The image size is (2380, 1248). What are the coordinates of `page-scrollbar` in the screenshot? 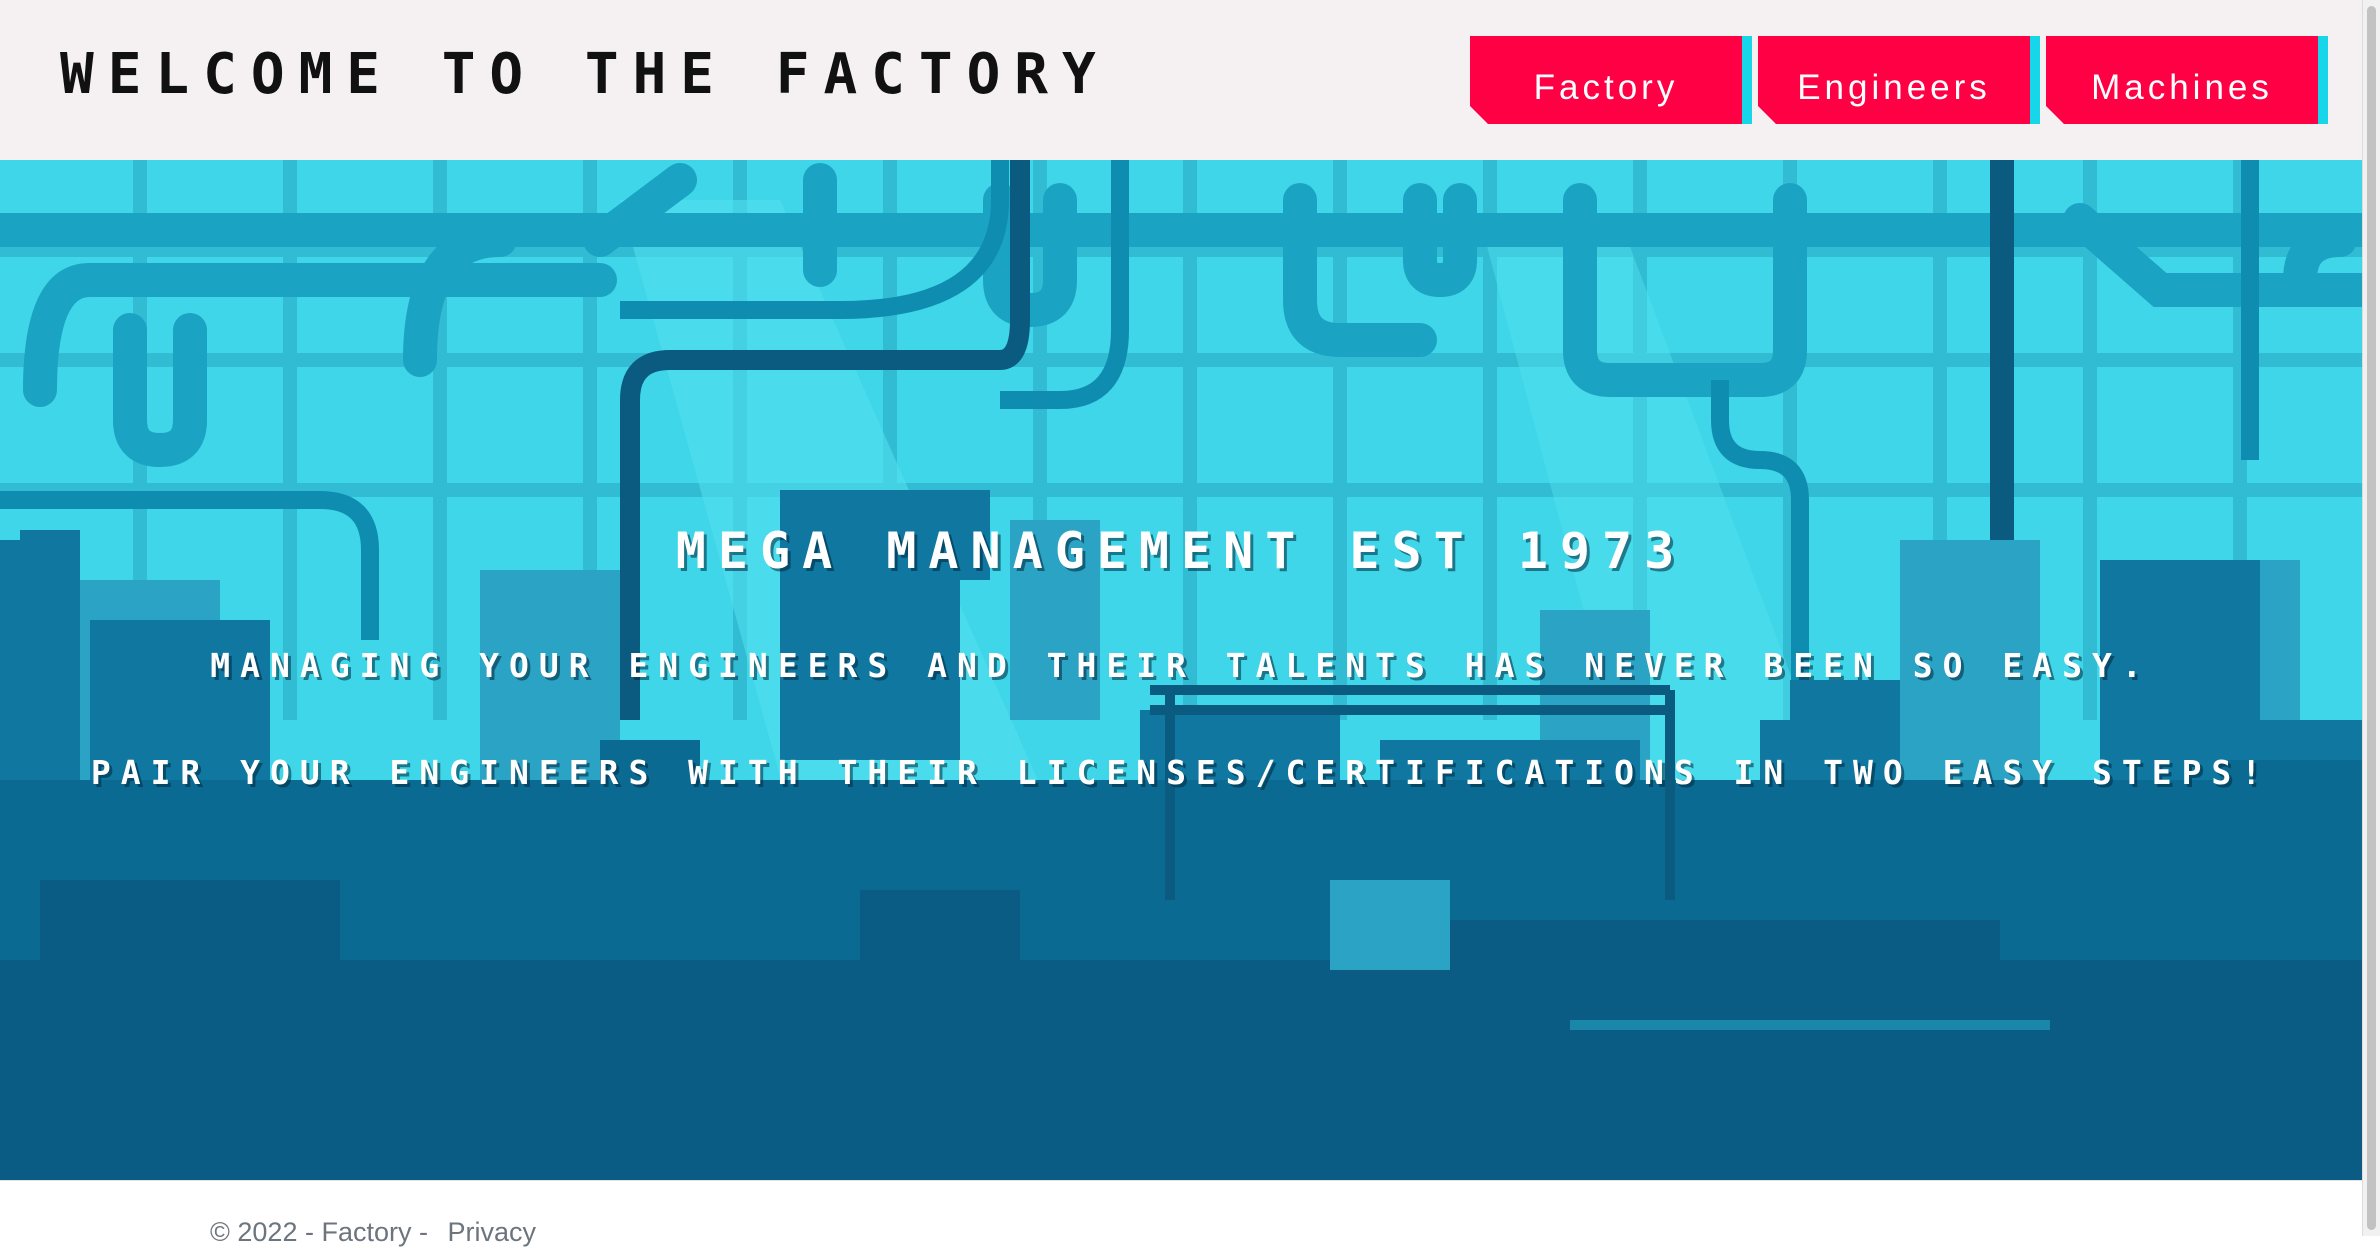 It's located at (2371, 618).